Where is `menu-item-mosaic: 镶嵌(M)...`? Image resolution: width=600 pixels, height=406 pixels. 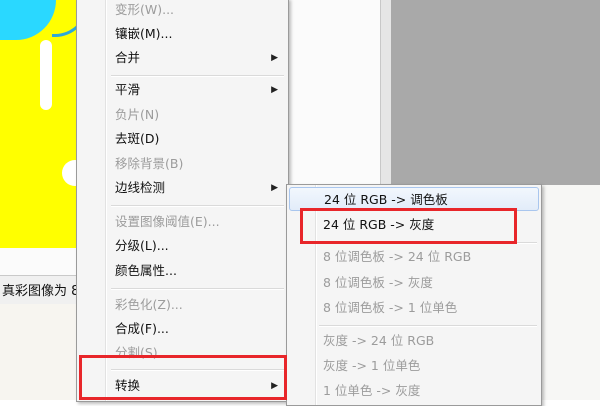 menu-item-mosaic: 镶嵌(M)... is located at coordinates (182, 34).